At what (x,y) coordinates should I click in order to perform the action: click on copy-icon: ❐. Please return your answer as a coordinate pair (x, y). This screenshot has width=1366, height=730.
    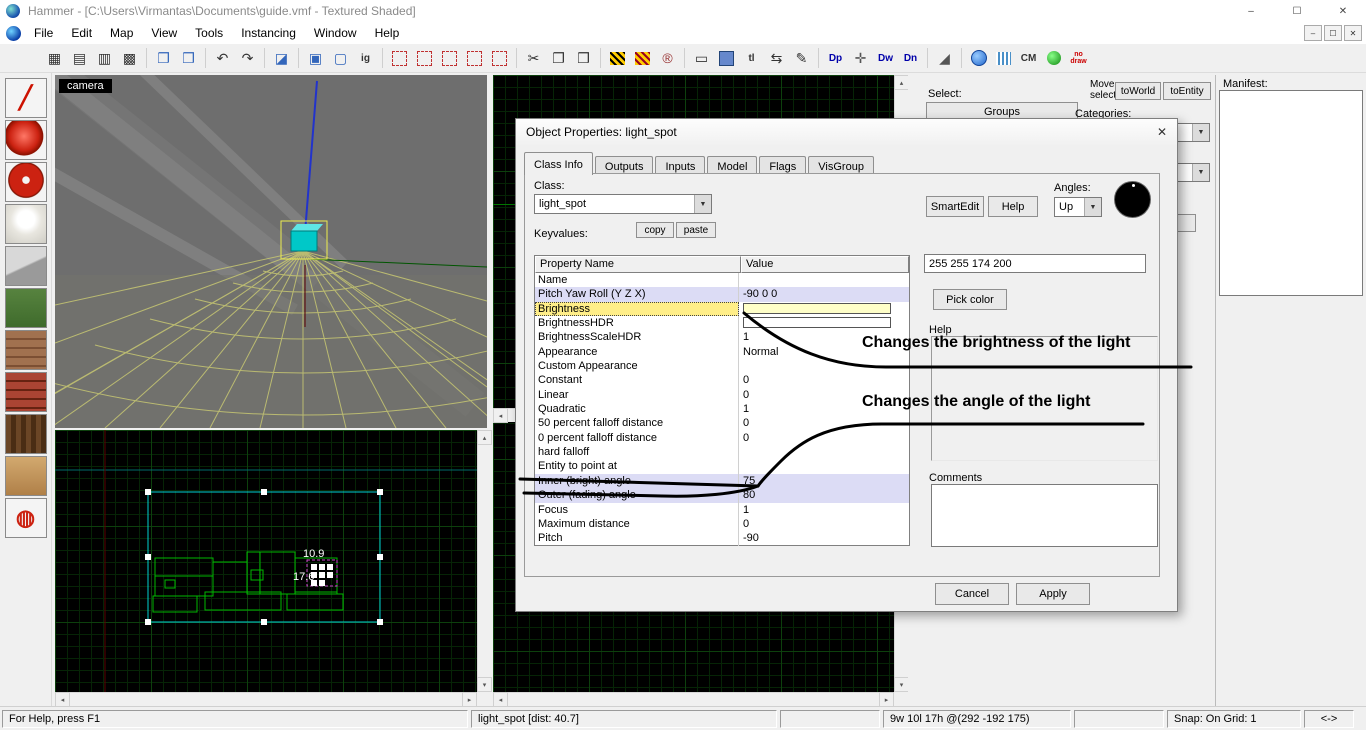
    Looking at the image, I should click on (558, 58).